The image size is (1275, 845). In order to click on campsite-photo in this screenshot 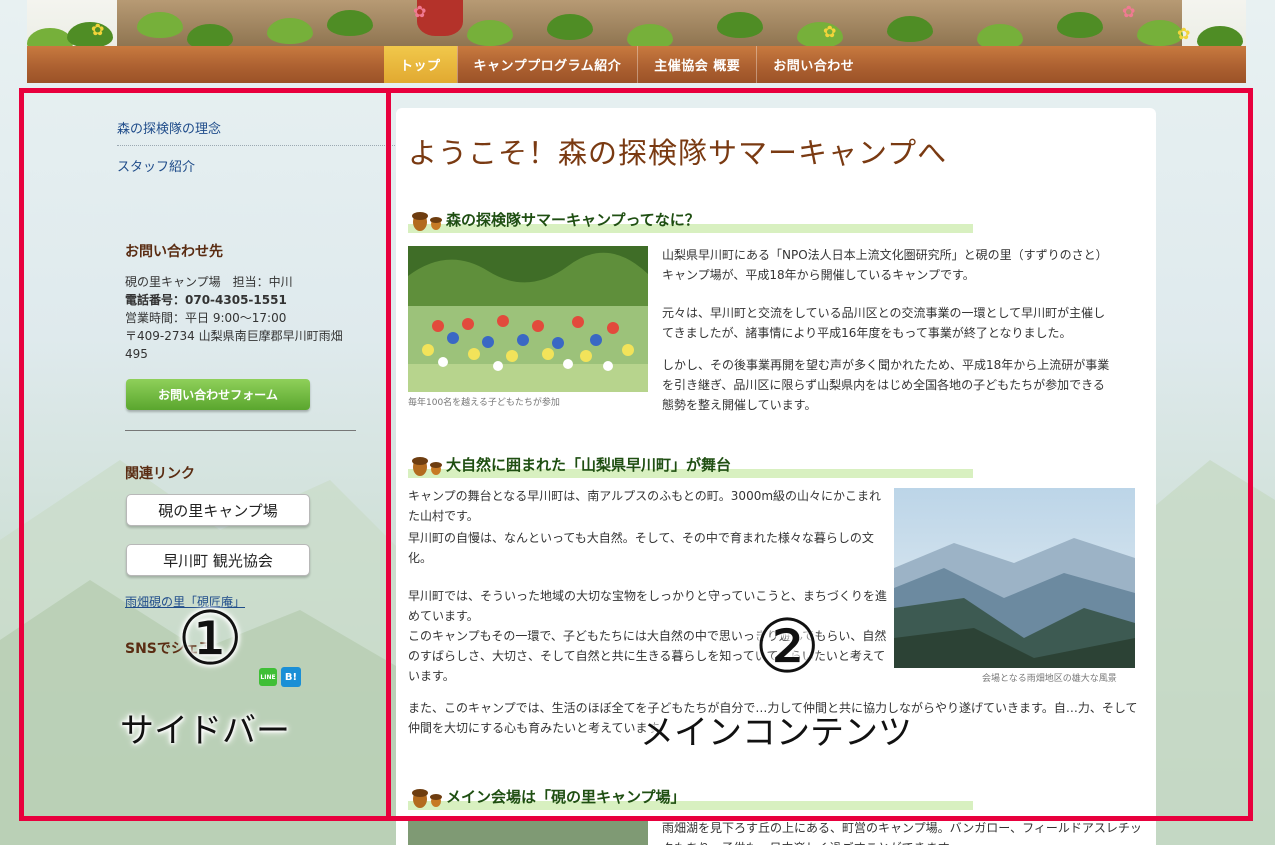, I will do `click(528, 832)`.